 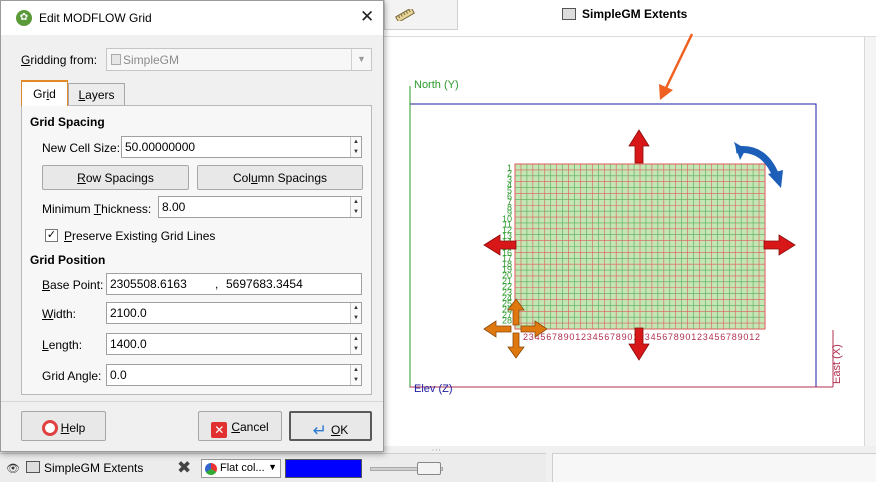 I want to click on colour-mode-select: Flat col... ▼, so click(x=241, y=468).